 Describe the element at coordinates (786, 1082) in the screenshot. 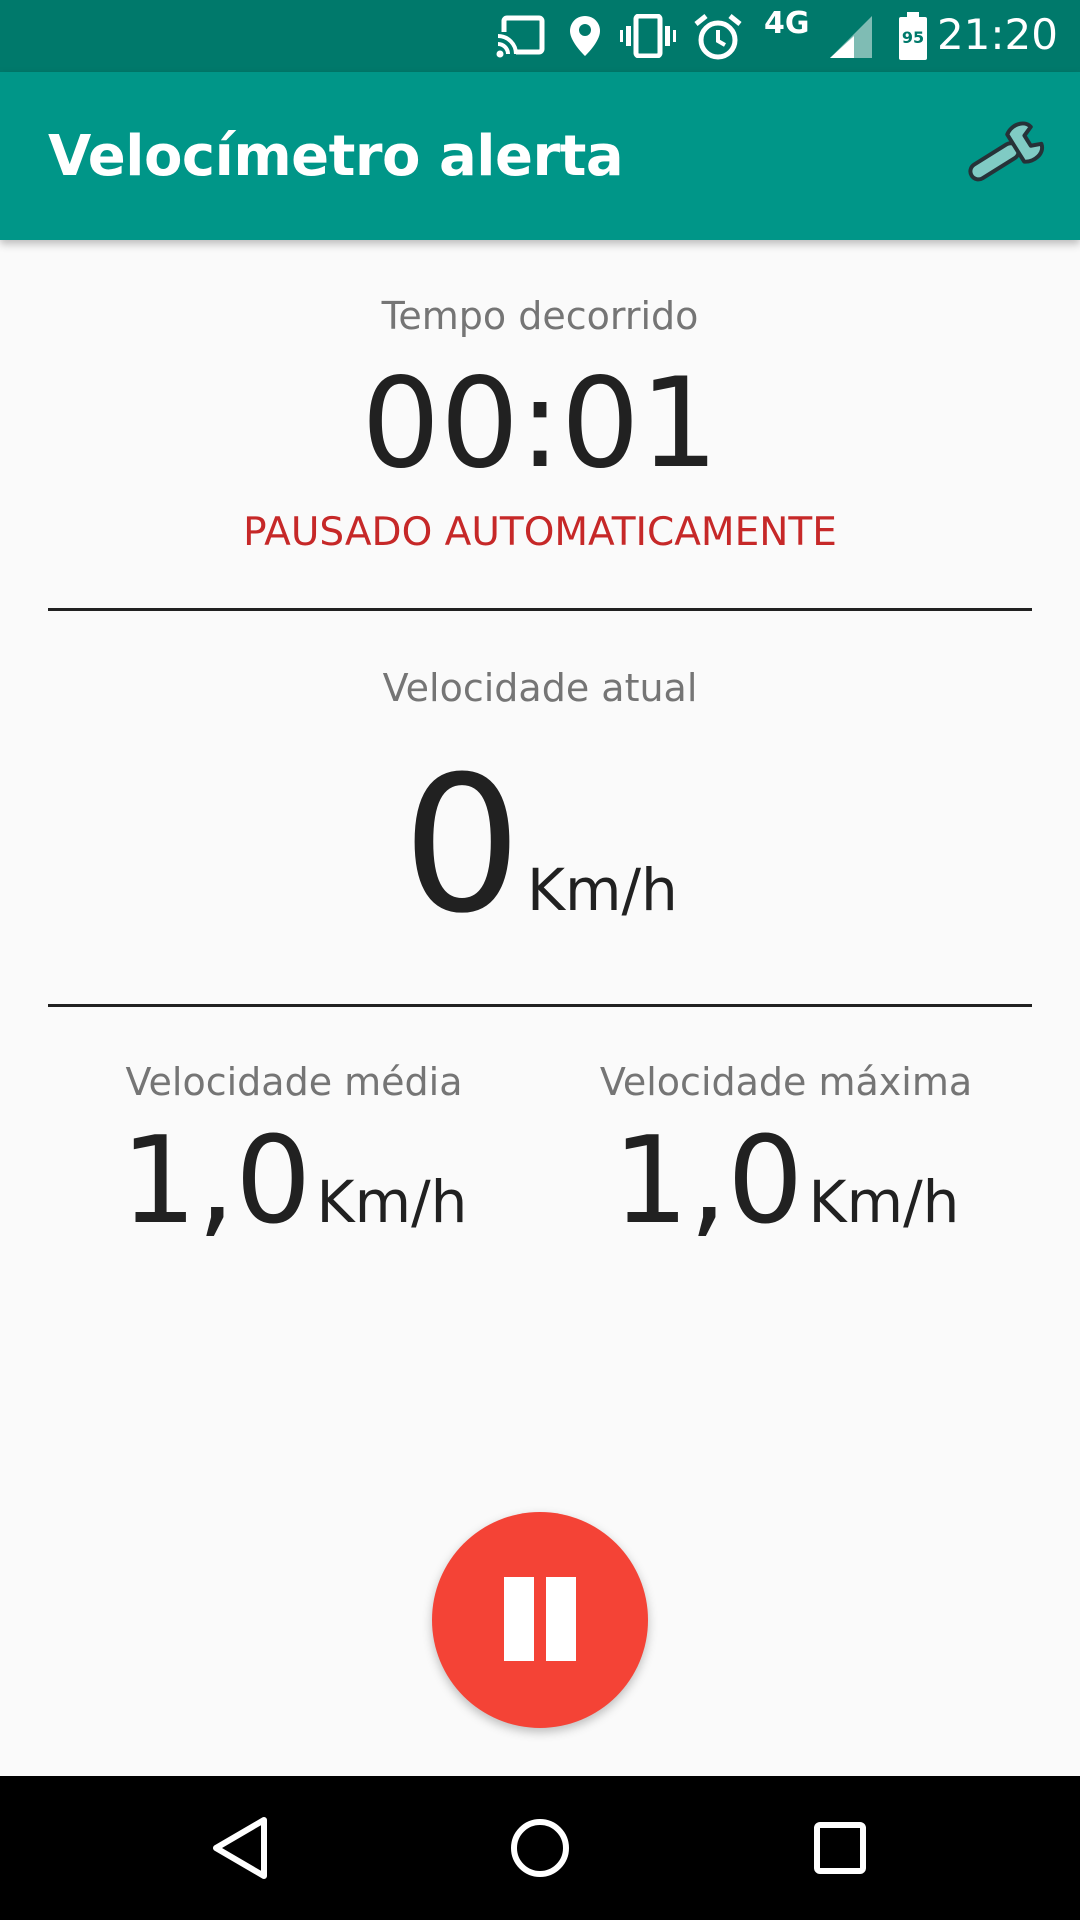

I see `max-speed-label: Velocidade máxima` at that location.